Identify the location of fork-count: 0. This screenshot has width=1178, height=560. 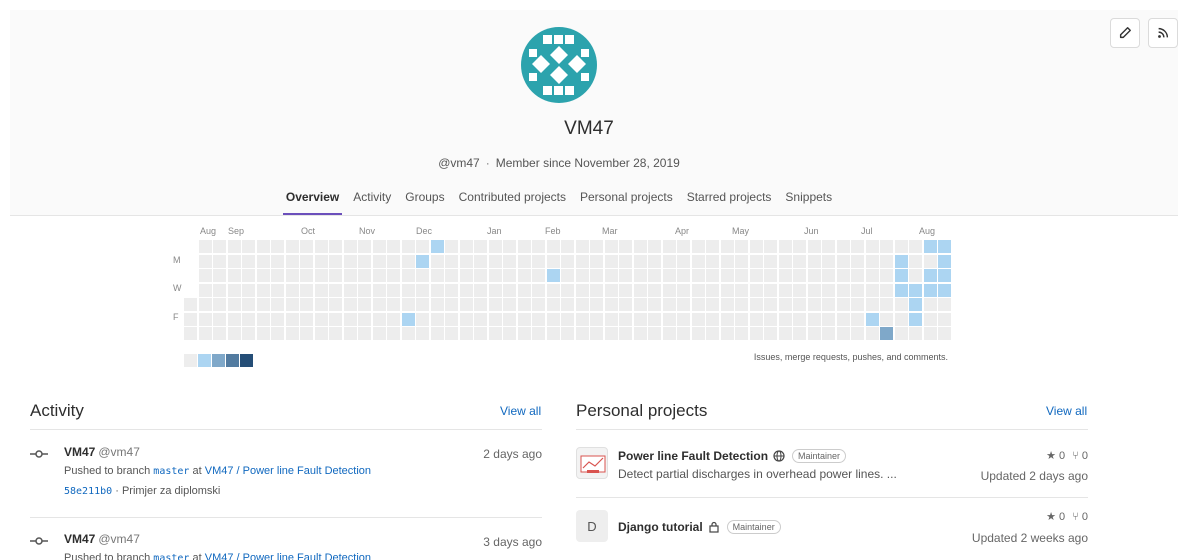
(1085, 456).